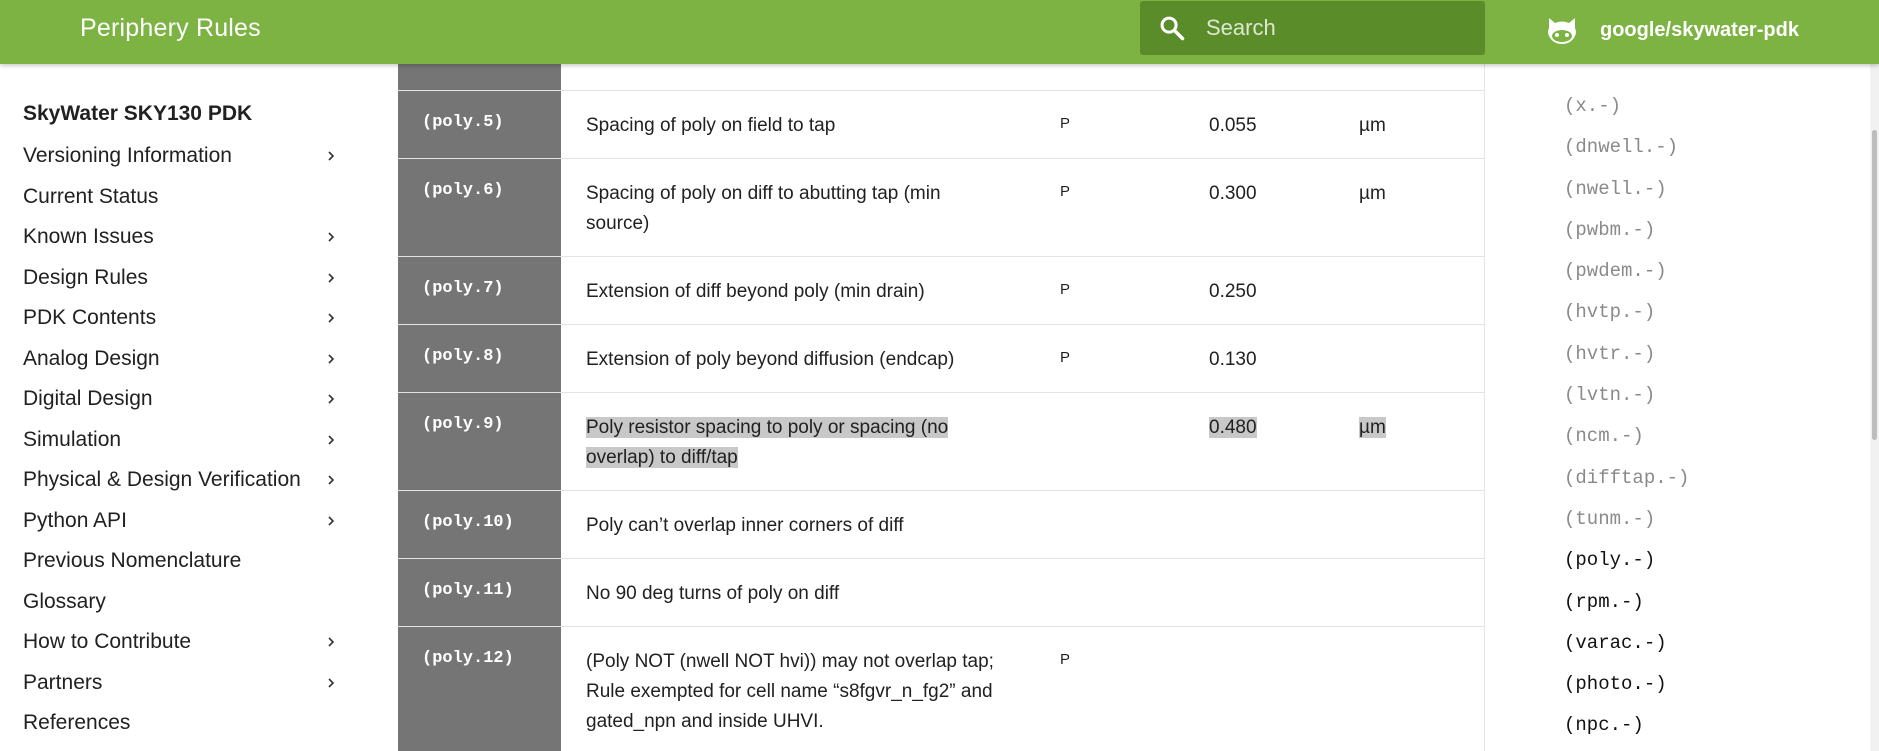 This screenshot has width=1879, height=751. What do you see at coordinates (479, 441) in the screenshot?
I see `rule-id-cell: (poly.9)` at bounding box center [479, 441].